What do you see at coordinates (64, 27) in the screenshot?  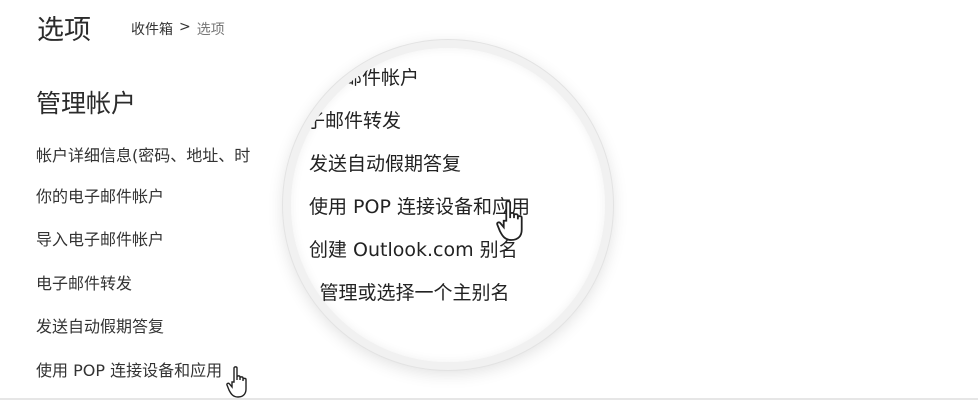 I see `page-title: 选项` at bounding box center [64, 27].